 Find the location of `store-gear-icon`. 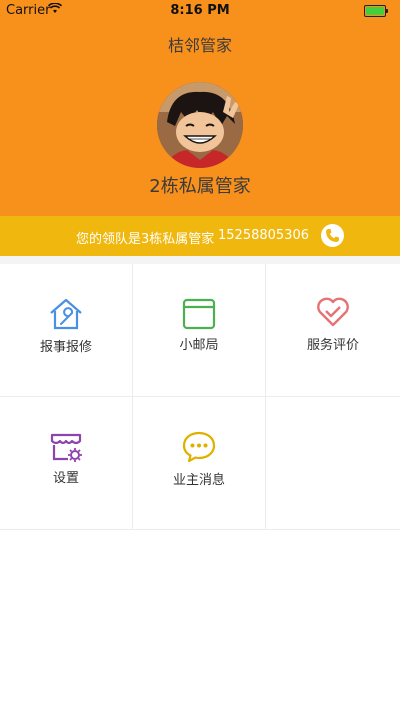

store-gear-icon is located at coordinates (66, 447).